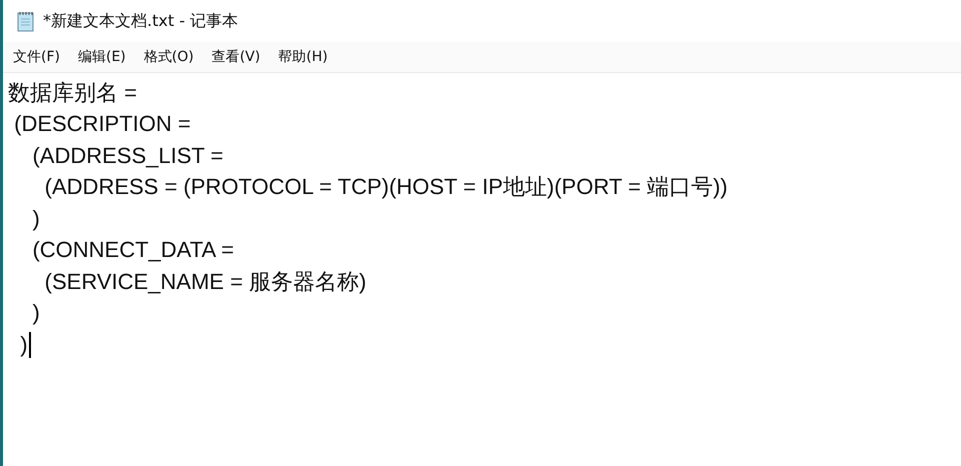 Image resolution: width=961 pixels, height=466 pixels. What do you see at coordinates (236, 57) in the screenshot?
I see `menu-item: 查看(V)` at bounding box center [236, 57].